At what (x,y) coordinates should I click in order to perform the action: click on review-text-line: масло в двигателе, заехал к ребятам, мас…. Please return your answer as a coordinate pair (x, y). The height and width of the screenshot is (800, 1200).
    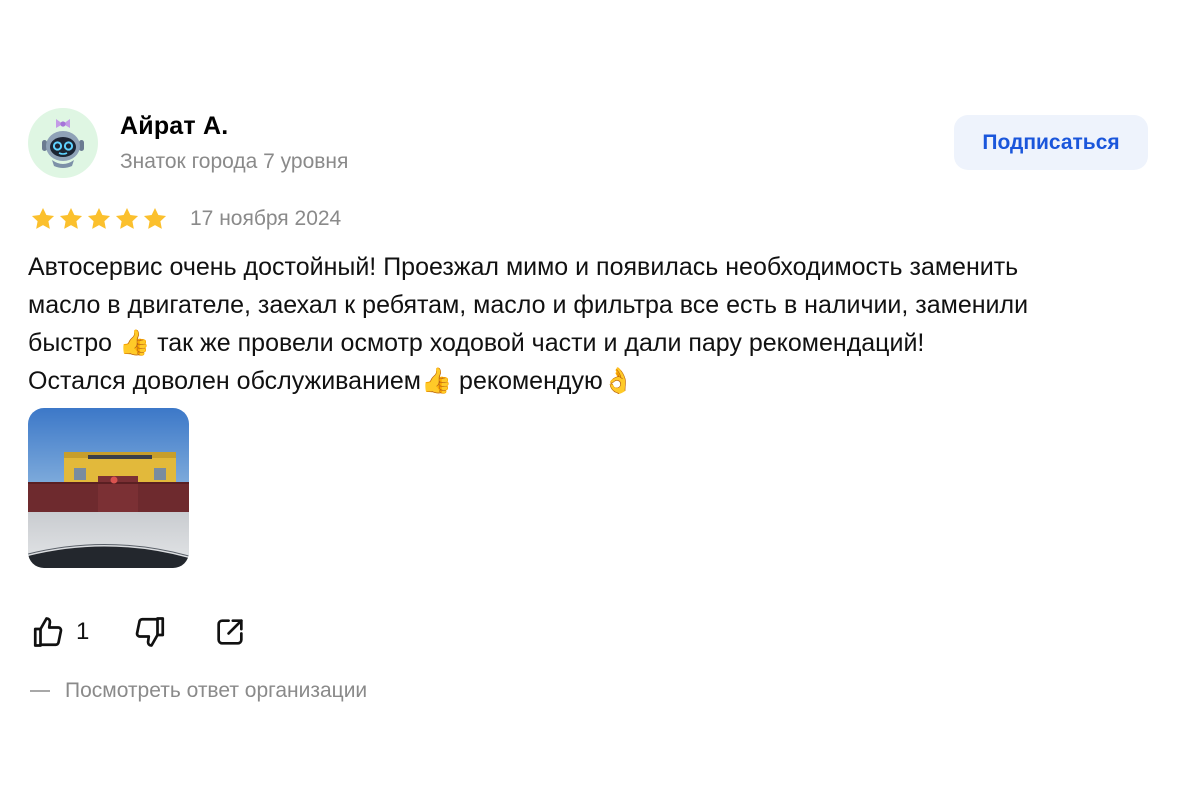
    Looking at the image, I should click on (528, 305).